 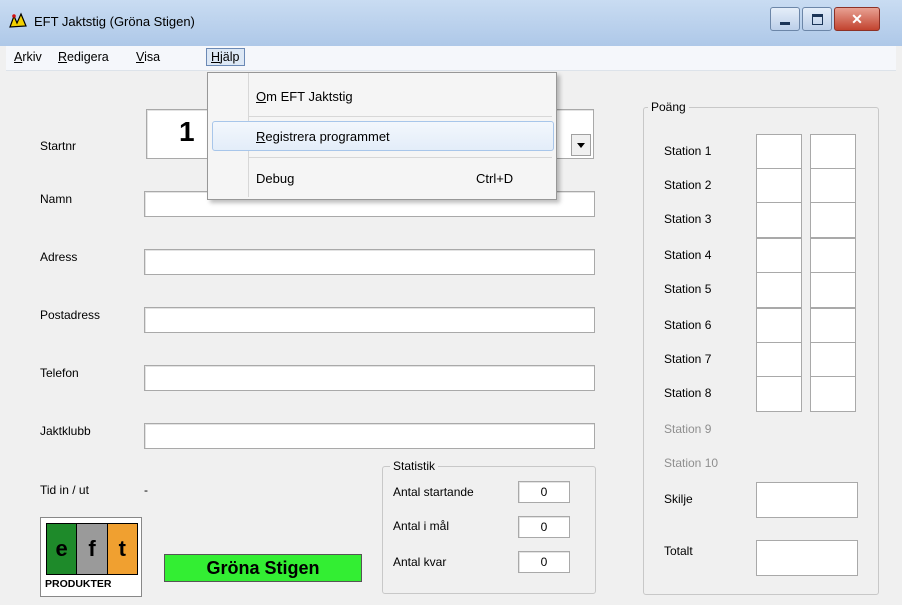 I want to click on station-7-score-b, so click(x=833, y=360).